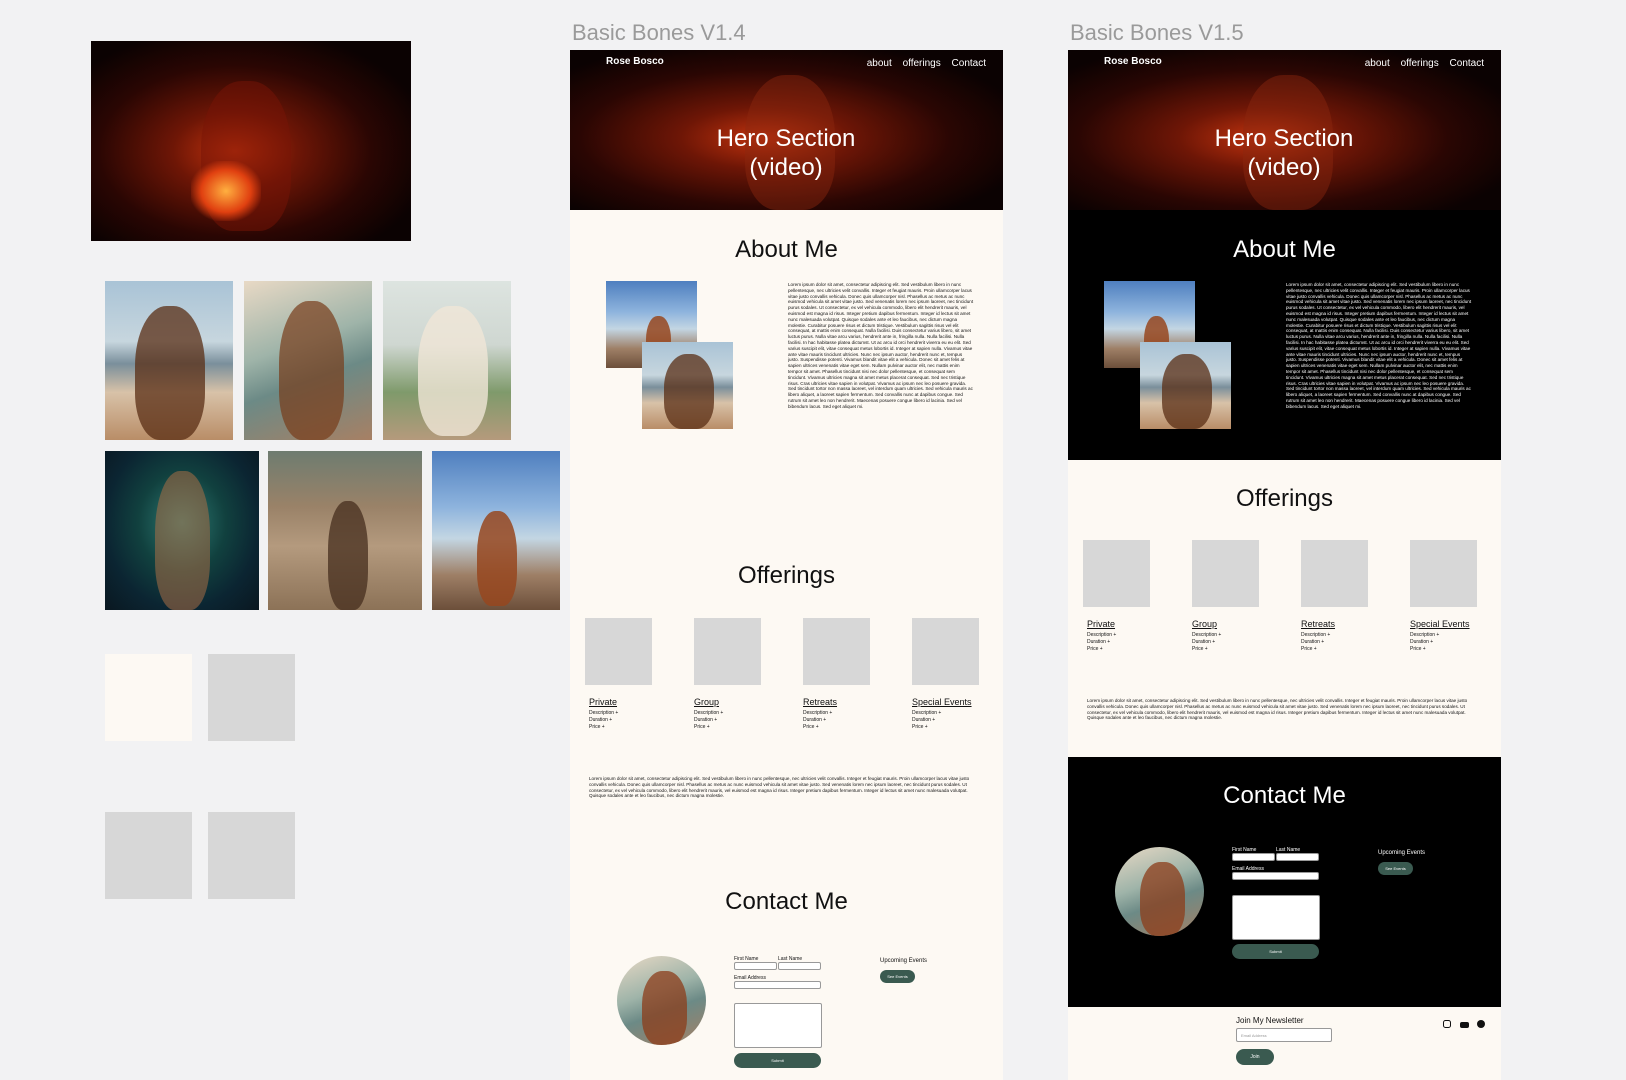 This screenshot has height=1080, width=1626. I want to click on frame-title-v15: Basic Bones V1.5, so click(1157, 32).